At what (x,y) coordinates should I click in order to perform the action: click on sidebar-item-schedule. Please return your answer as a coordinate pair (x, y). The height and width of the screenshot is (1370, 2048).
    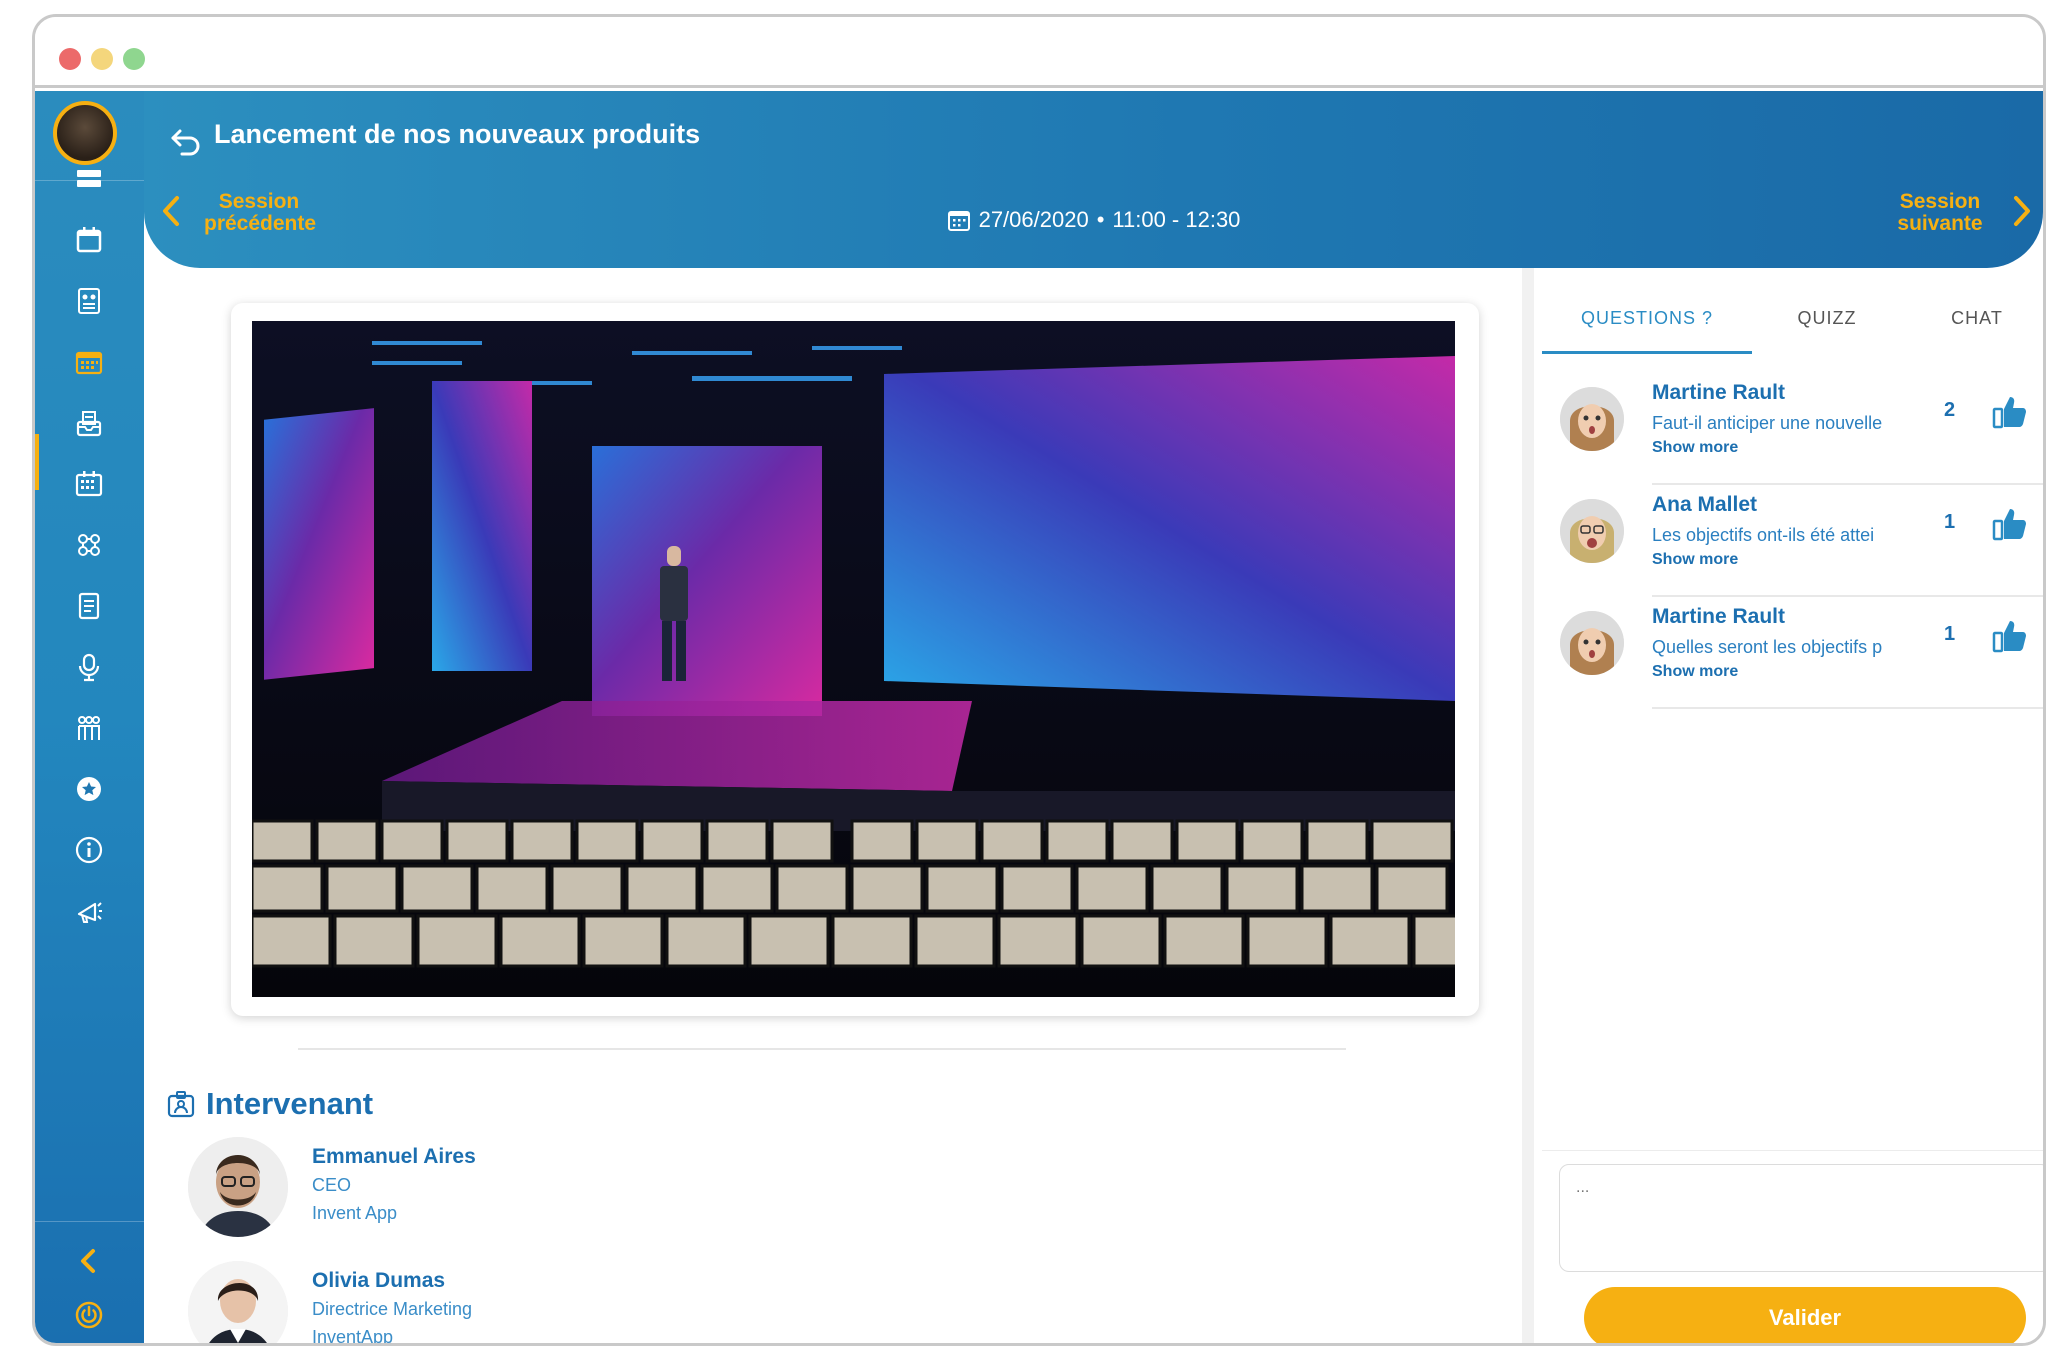
    Looking at the image, I should click on (89, 484).